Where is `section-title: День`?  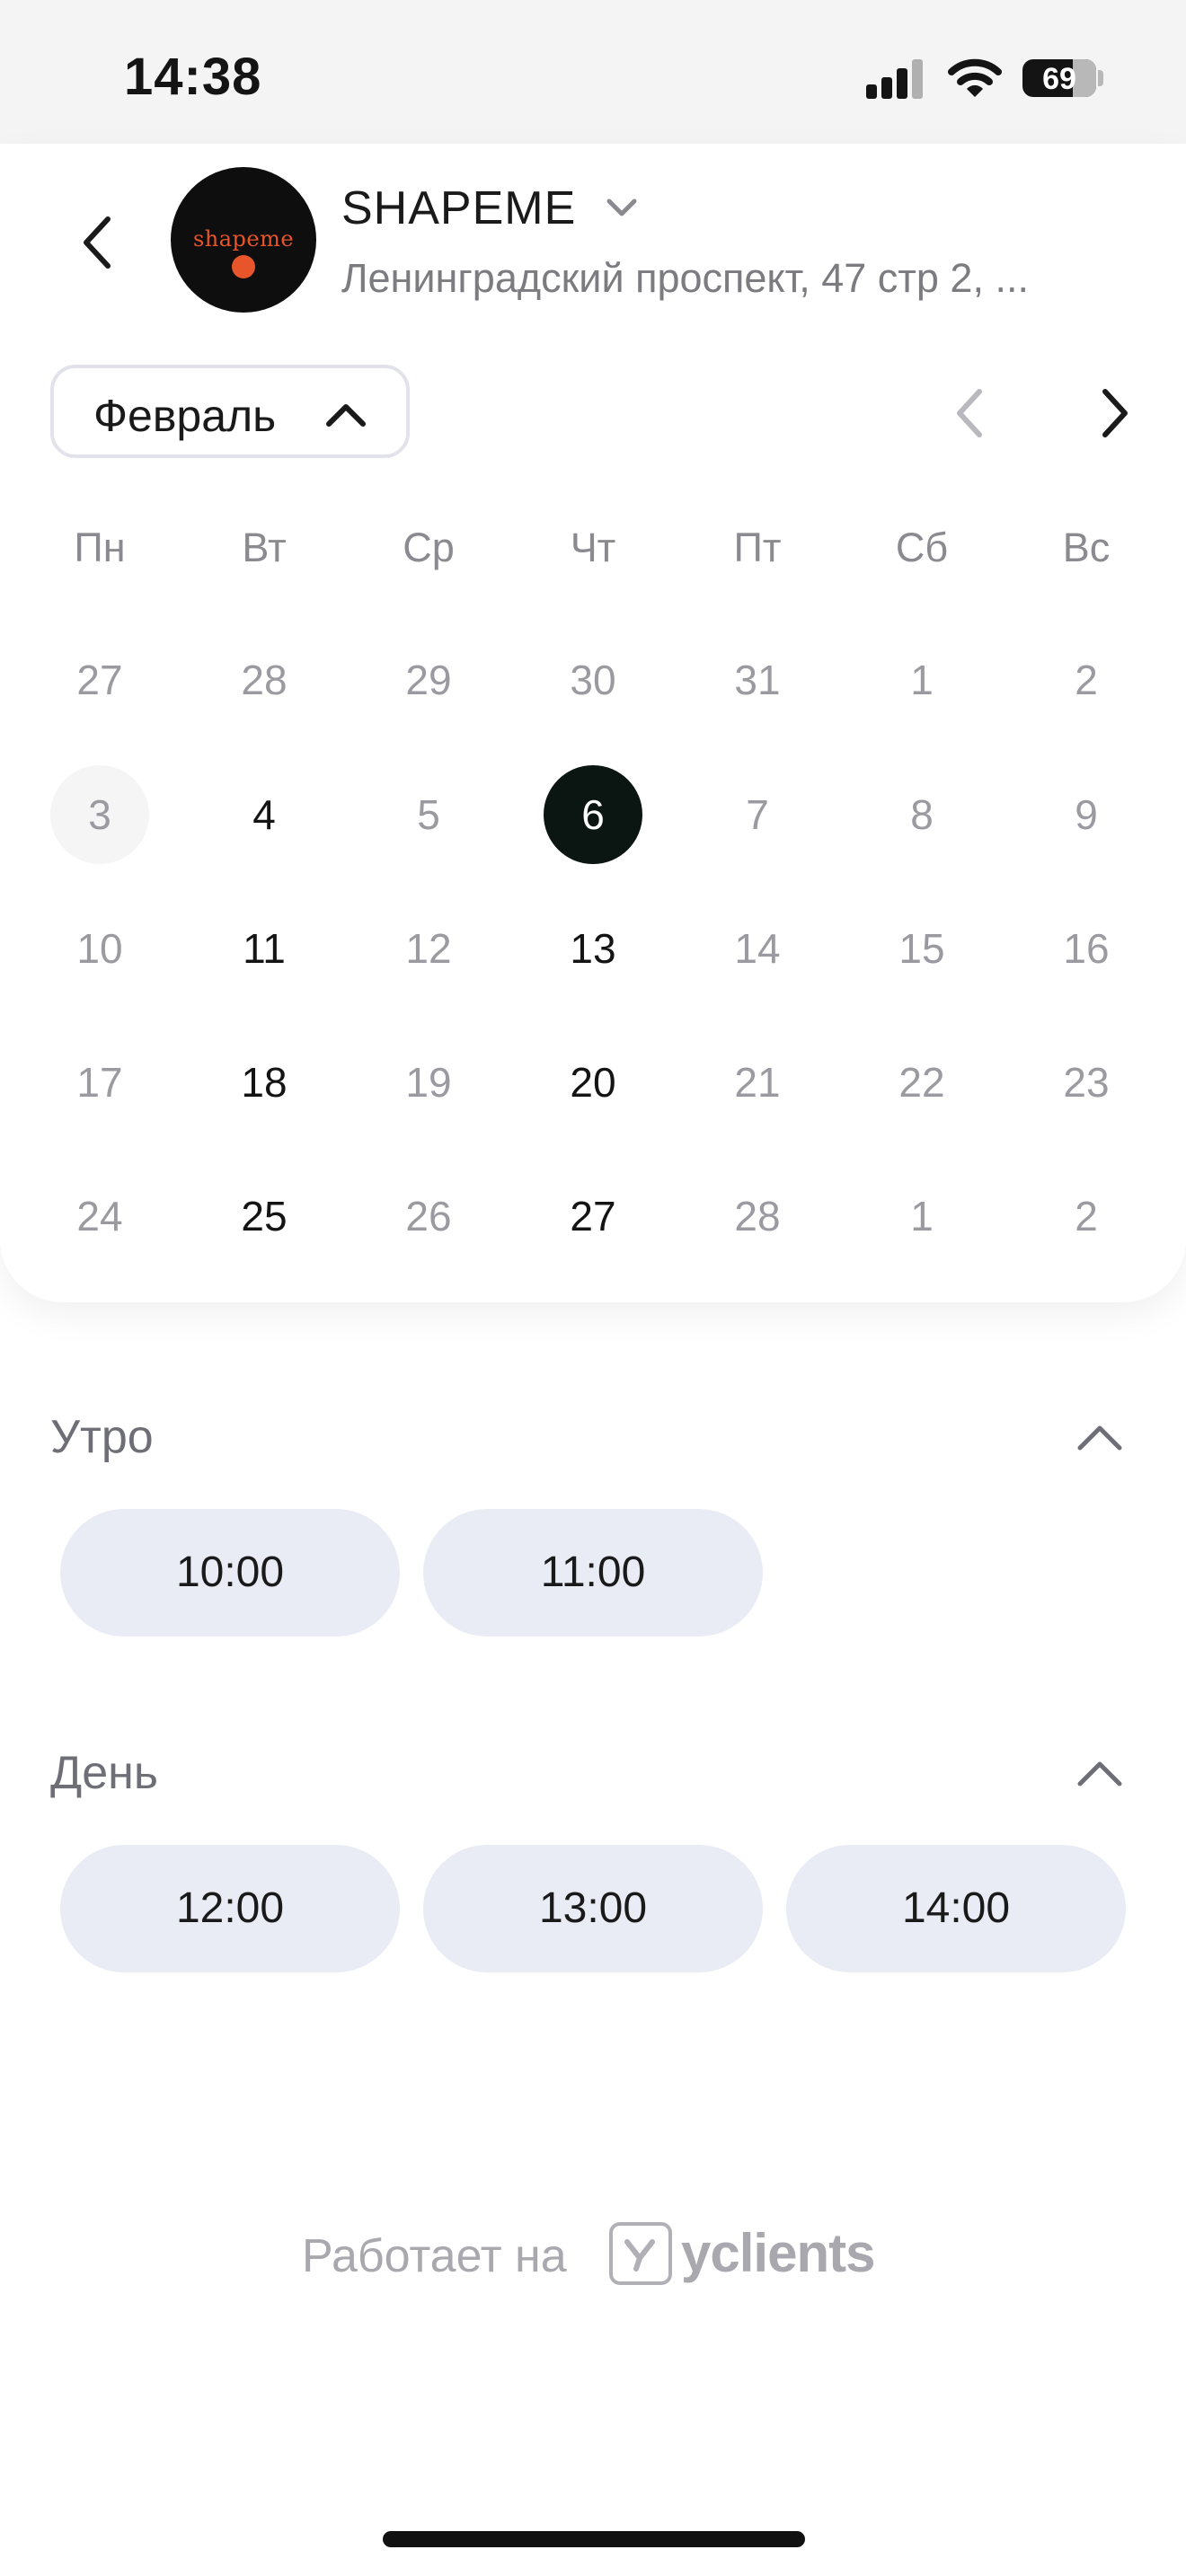
section-title: День is located at coordinates (104, 1773).